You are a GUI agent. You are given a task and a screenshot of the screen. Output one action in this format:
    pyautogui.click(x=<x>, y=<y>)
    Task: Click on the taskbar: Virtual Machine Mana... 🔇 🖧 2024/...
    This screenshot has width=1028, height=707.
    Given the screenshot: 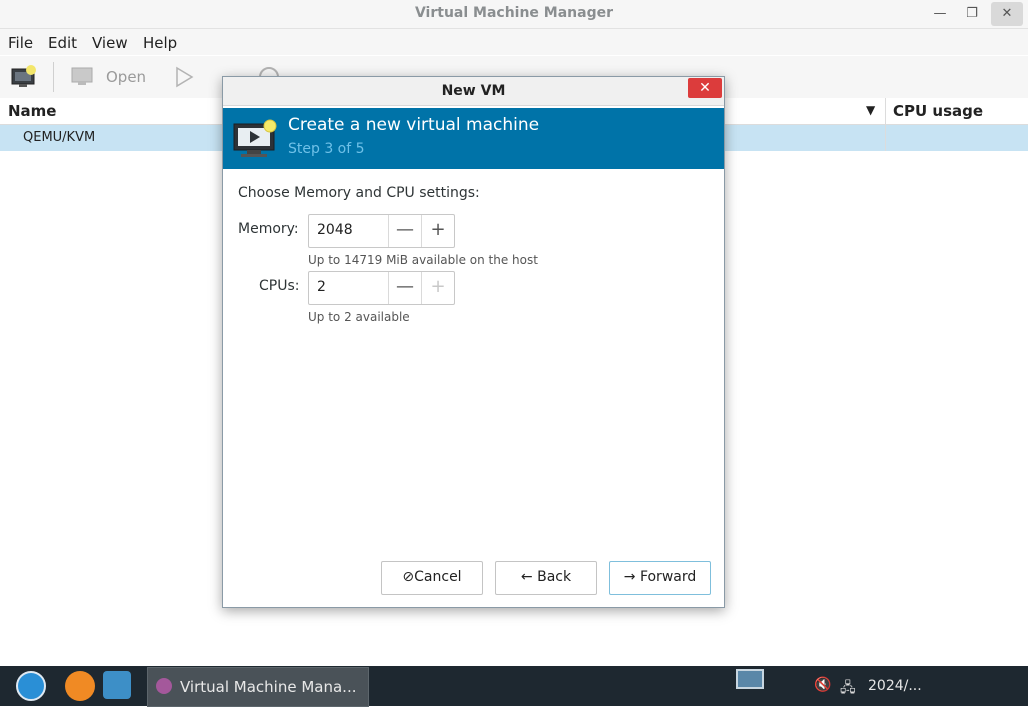 What is the action you would take?
    pyautogui.click(x=514, y=686)
    